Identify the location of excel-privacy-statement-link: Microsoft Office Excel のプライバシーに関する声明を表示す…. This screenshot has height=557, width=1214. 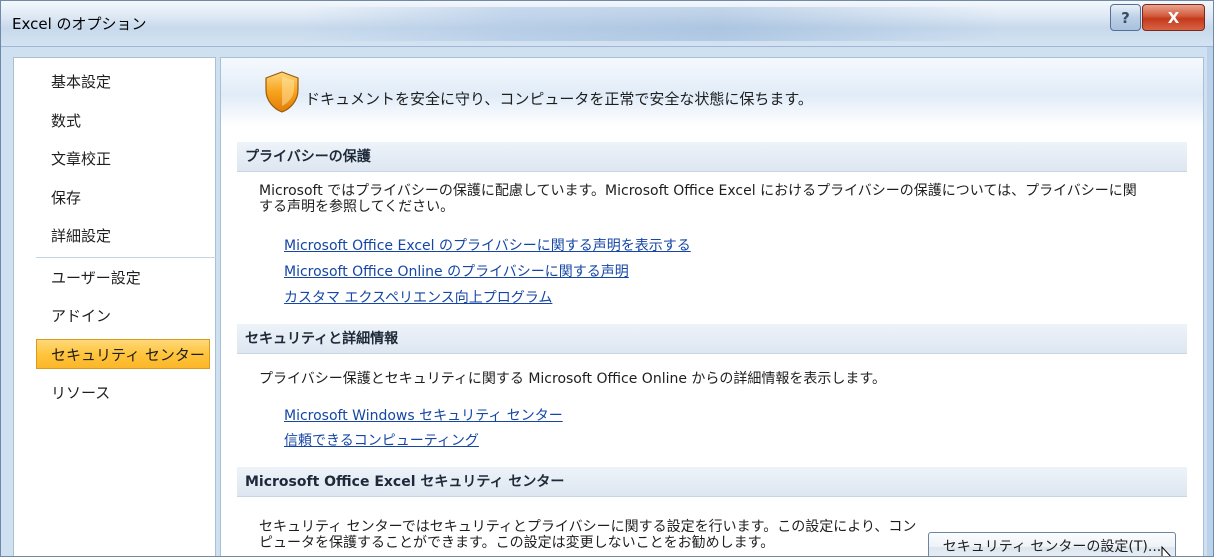
(487, 245).